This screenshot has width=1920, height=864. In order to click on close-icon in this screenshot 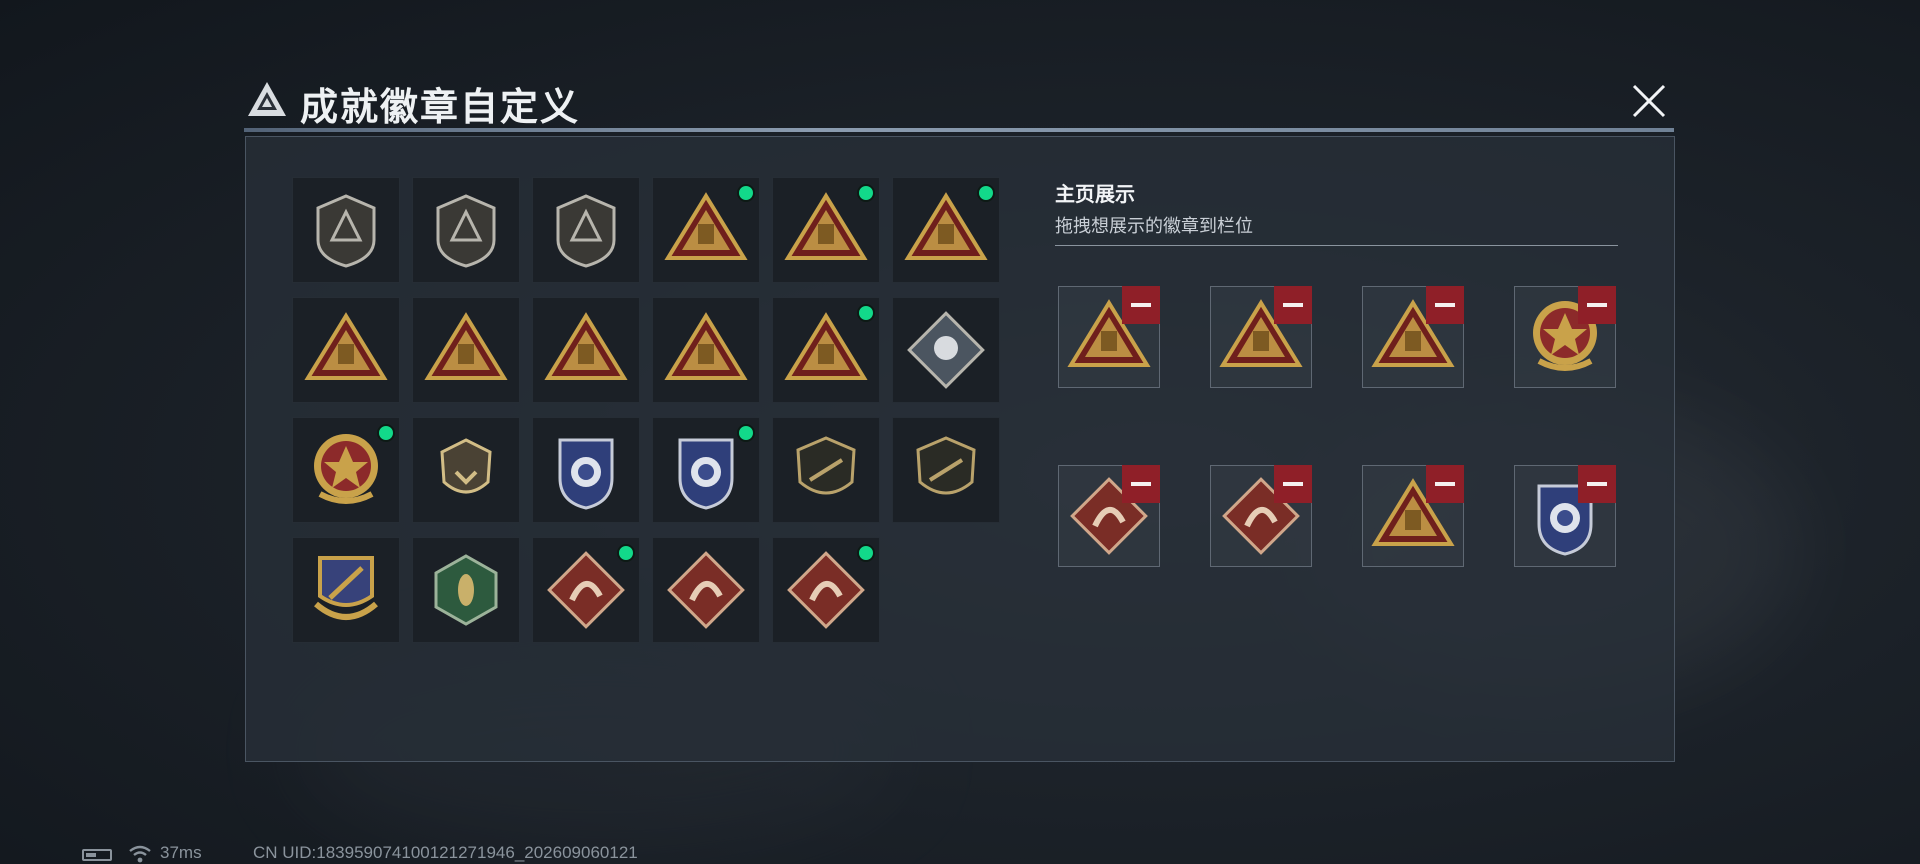, I will do `click(1649, 101)`.